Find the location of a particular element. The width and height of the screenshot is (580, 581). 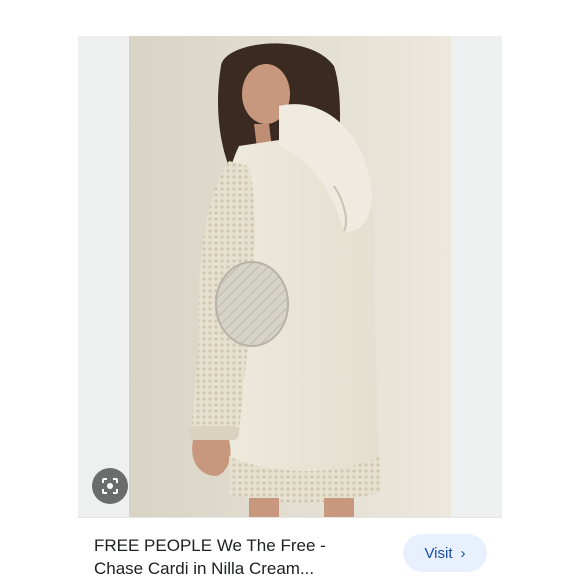

visit-button: Visit › is located at coordinates (445, 553).